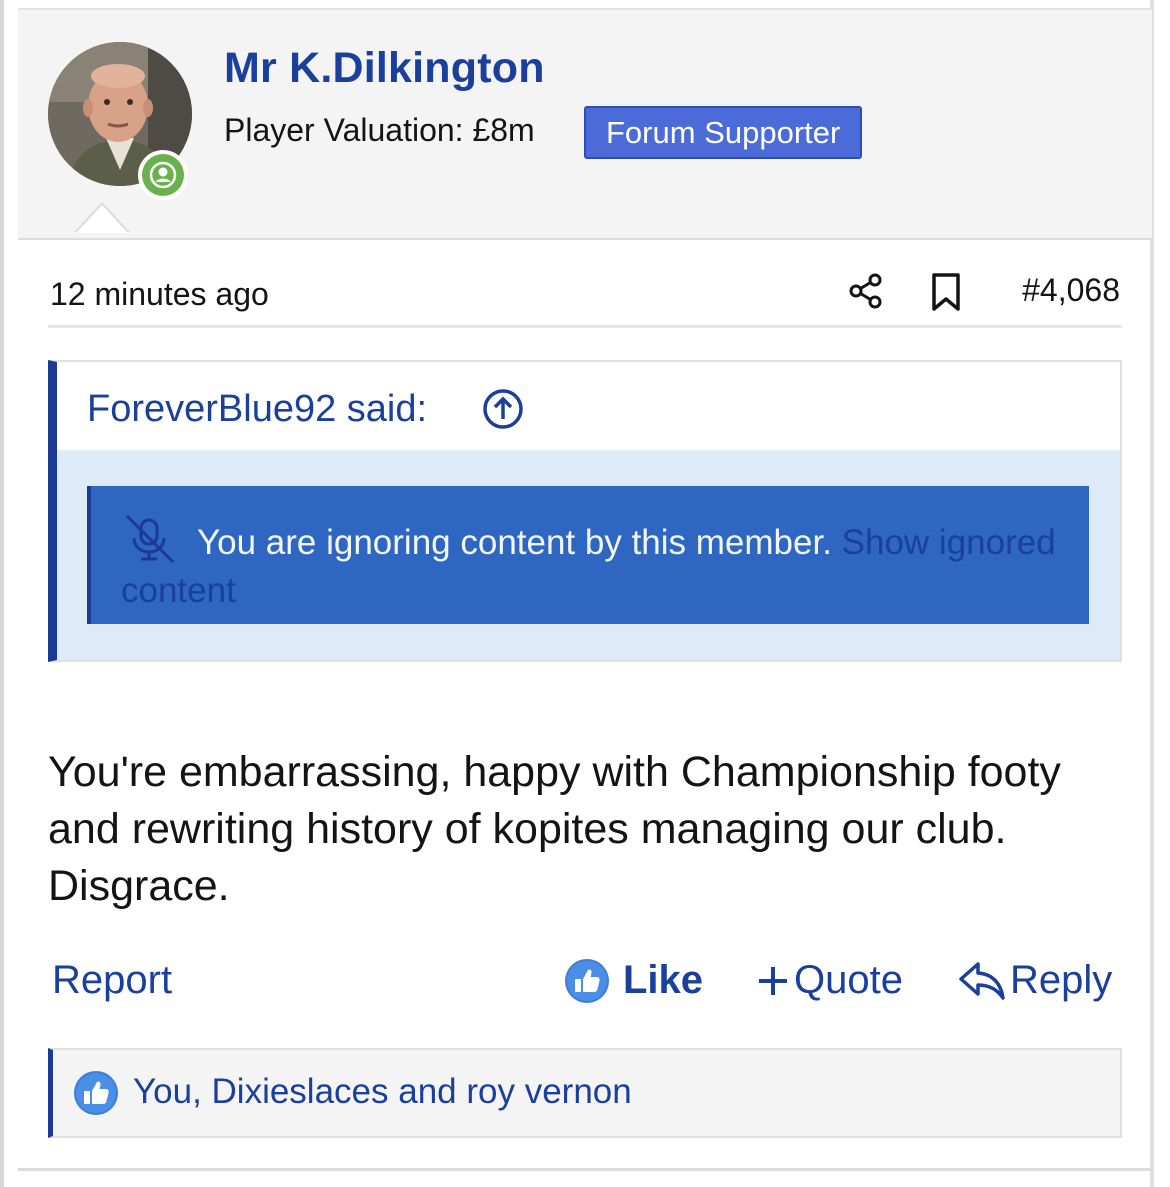 Image resolution: width=1170 pixels, height=1187 pixels. What do you see at coordinates (382, 1092) in the screenshot?
I see `reactions-list: You, Dixieslaces and roy vernon` at bounding box center [382, 1092].